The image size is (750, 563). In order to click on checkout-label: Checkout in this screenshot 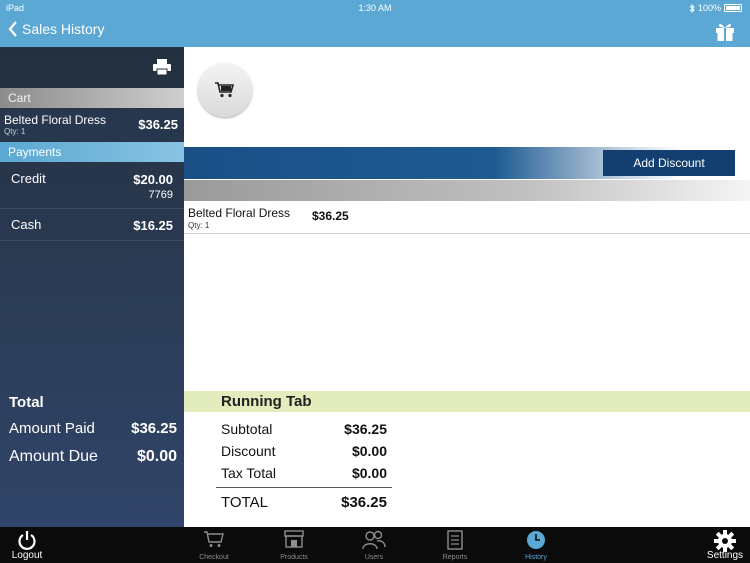, I will do `click(214, 557)`.